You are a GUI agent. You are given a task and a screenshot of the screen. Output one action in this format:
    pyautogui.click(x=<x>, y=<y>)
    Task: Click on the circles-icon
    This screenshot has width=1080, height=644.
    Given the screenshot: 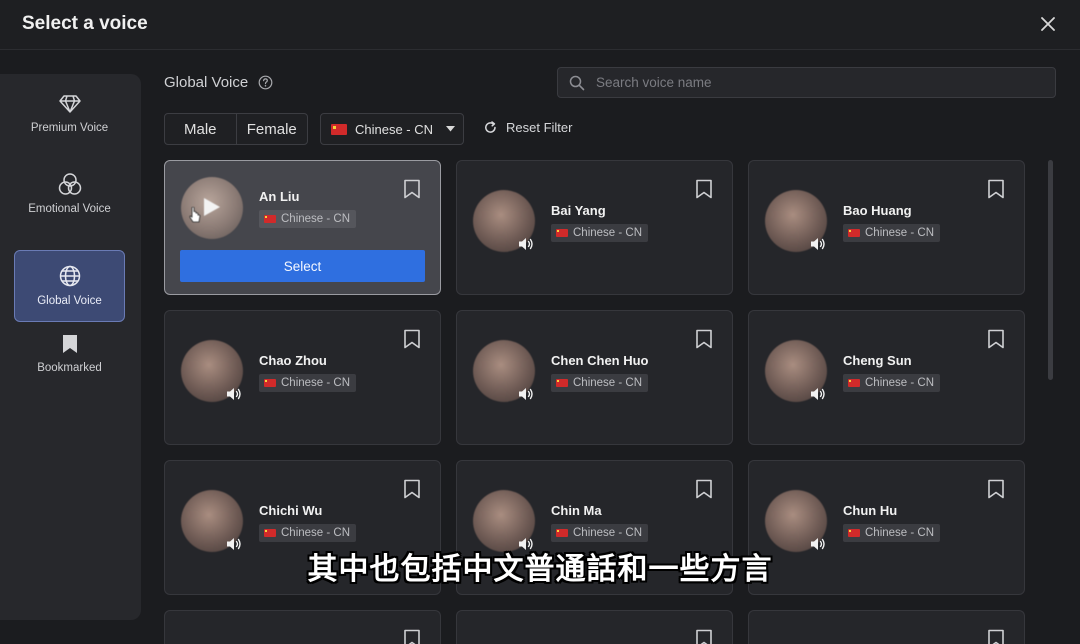 What is the action you would take?
    pyautogui.click(x=69, y=184)
    